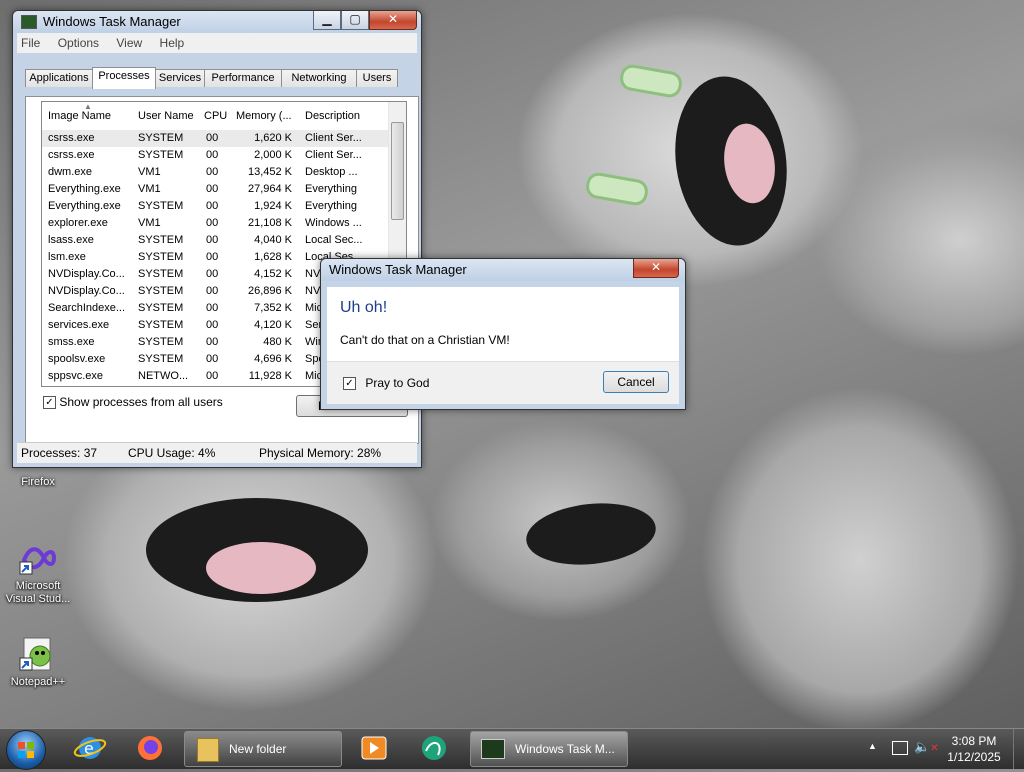 Image resolution: width=1024 pixels, height=772 pixels. What do you see at coordinates (71, 138) in the screenshot?
I see `table-cell: csrss.exe` at bounding box center [71, 138].